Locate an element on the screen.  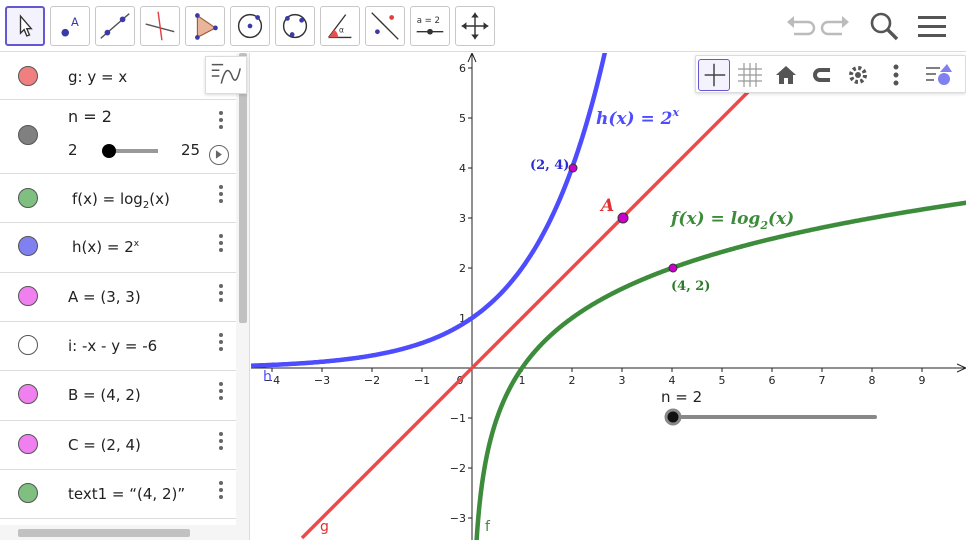
visibility-toggle-B is located at coordinates (28, 394).